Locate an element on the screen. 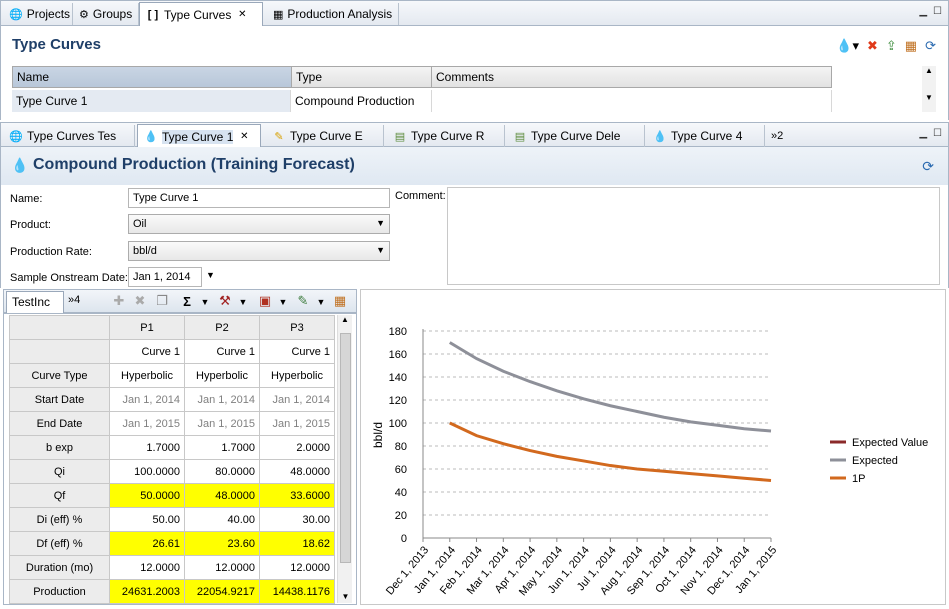 This screenshot has height=609, width=949. tab-type-curve-dele: ▤ Type Curve Dele is located at coordinates (576, 136).